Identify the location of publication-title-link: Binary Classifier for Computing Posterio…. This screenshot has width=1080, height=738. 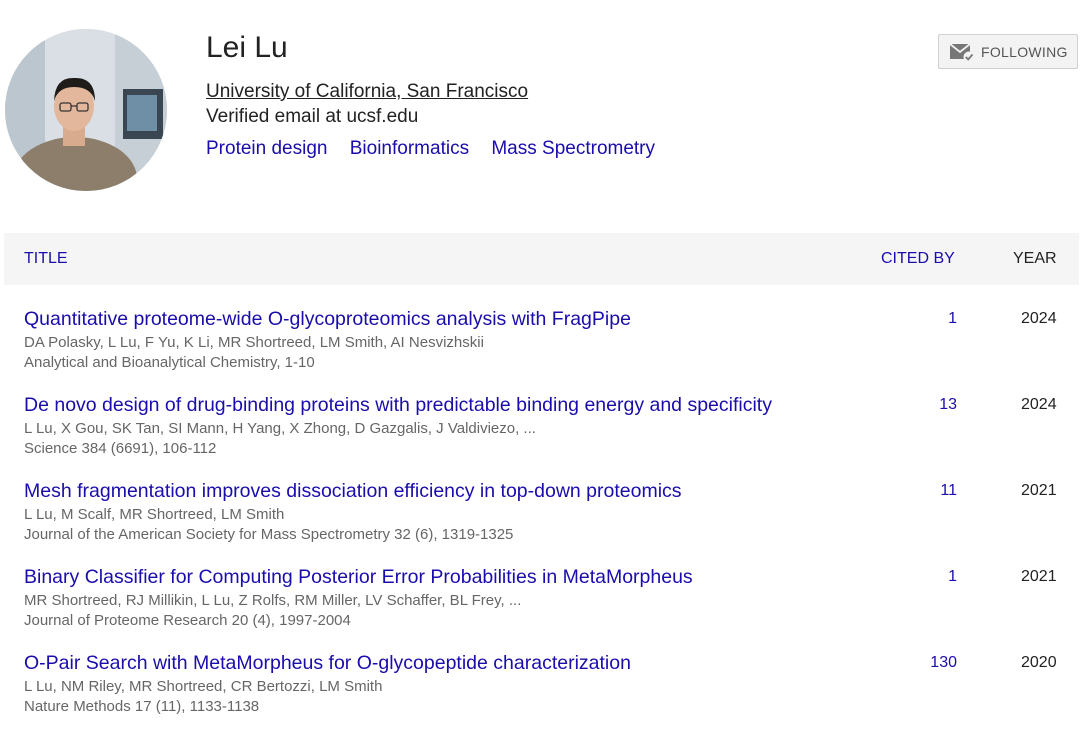
(358, 577).